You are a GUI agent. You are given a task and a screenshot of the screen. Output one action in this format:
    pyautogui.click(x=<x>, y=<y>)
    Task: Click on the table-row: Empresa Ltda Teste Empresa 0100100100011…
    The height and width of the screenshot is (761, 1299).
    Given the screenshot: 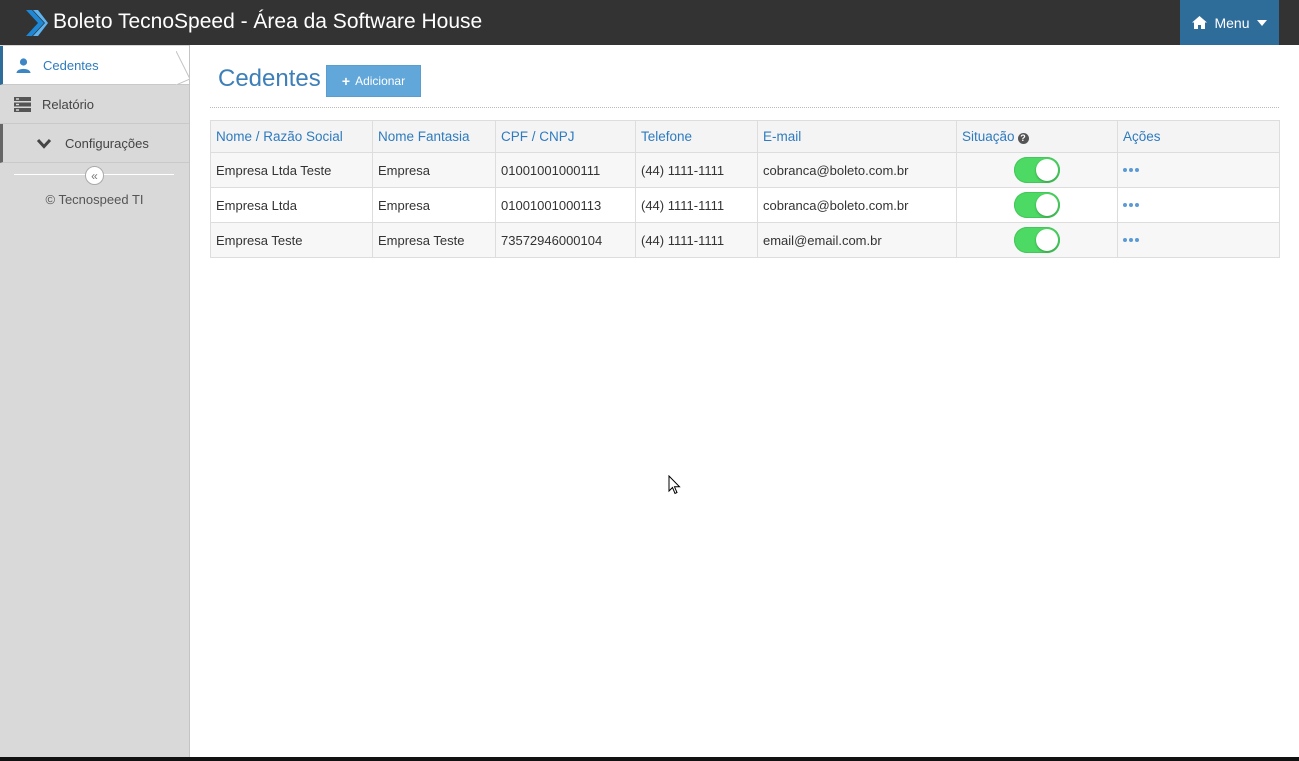 What is the action you would take?
    pyautogui.click(x=745, y=170)
    